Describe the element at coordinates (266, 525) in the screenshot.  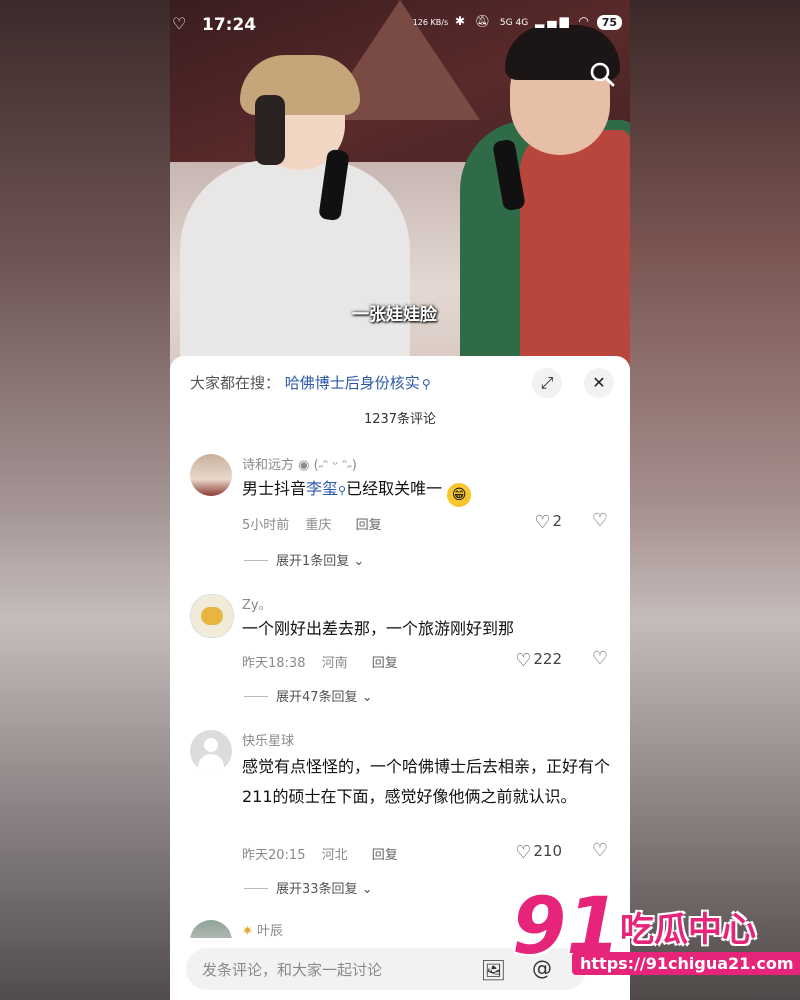
I see `comment-time: 5小时前` at that location.